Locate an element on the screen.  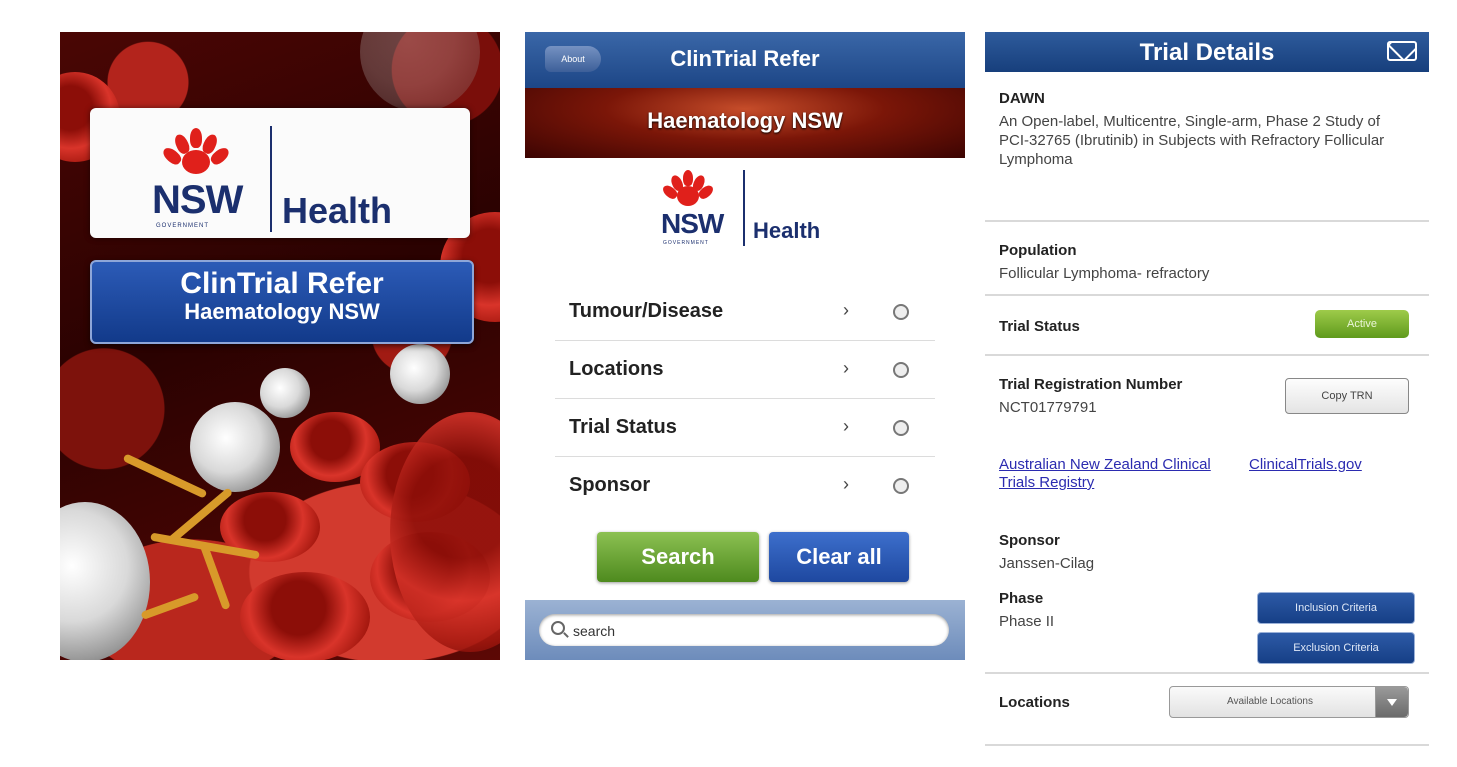
filter-row-trial-status: Trial Status › is located at coordinates (745, 428).